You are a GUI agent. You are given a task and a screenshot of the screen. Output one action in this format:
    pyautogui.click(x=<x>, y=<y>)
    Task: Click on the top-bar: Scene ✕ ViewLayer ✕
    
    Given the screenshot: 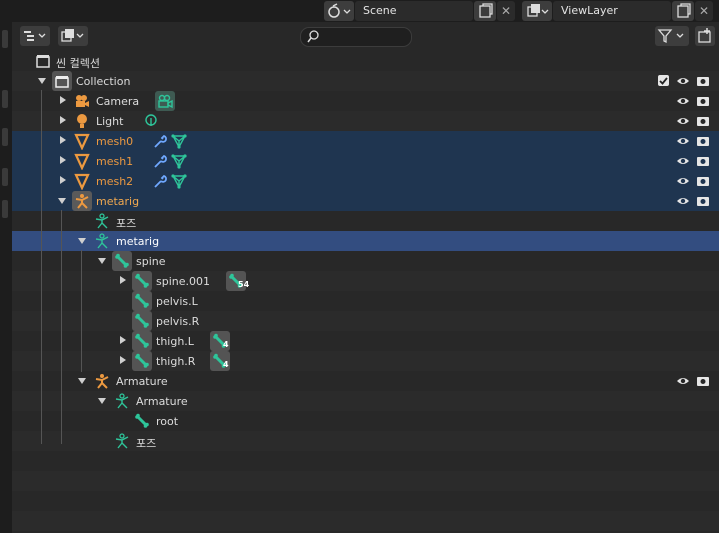 What is the action you would take?
    pyautogui.click(x=359, y=11)
    